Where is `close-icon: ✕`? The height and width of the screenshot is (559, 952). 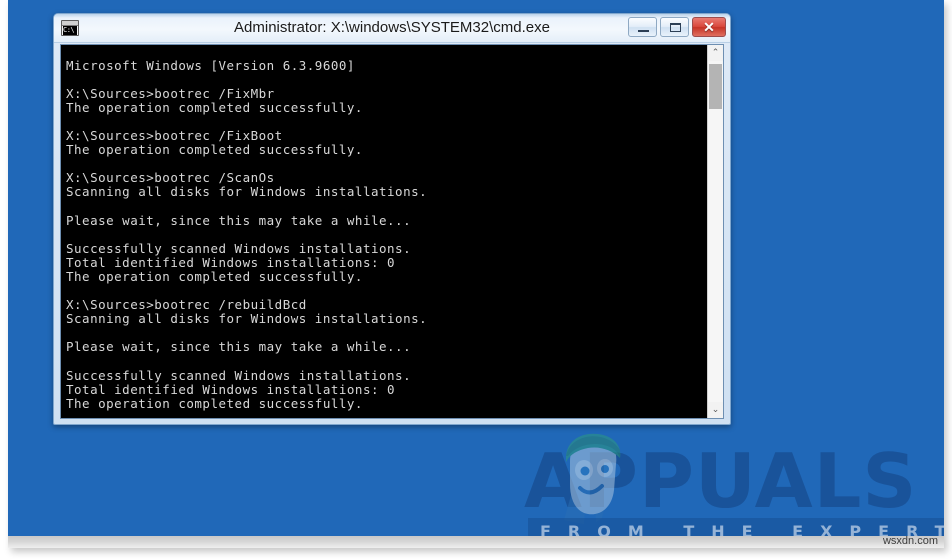
close-icon: ✕ is located at coordinates (709, 27).